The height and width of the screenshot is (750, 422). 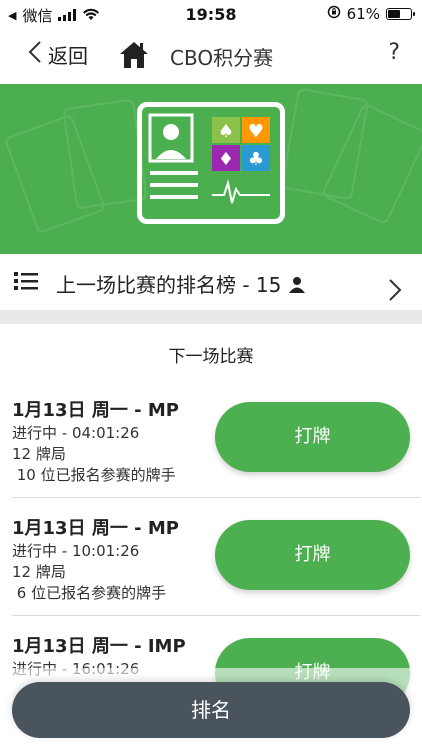 I want to click on nav-bar: 返回 CBO积分赛 ?, so click(x=211, y=56).